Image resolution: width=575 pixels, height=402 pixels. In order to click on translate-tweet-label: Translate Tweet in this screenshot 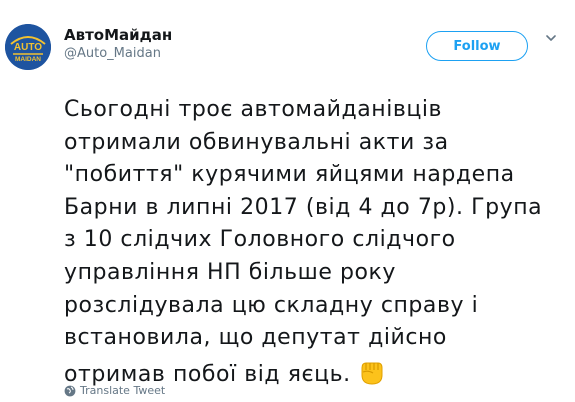, I will do `click(122, 390)`.